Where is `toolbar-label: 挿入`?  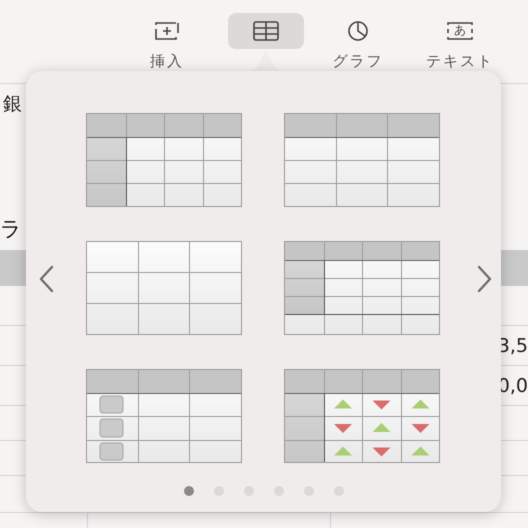 toolbar-label: 挿入 is located at coordinates (167, 61).